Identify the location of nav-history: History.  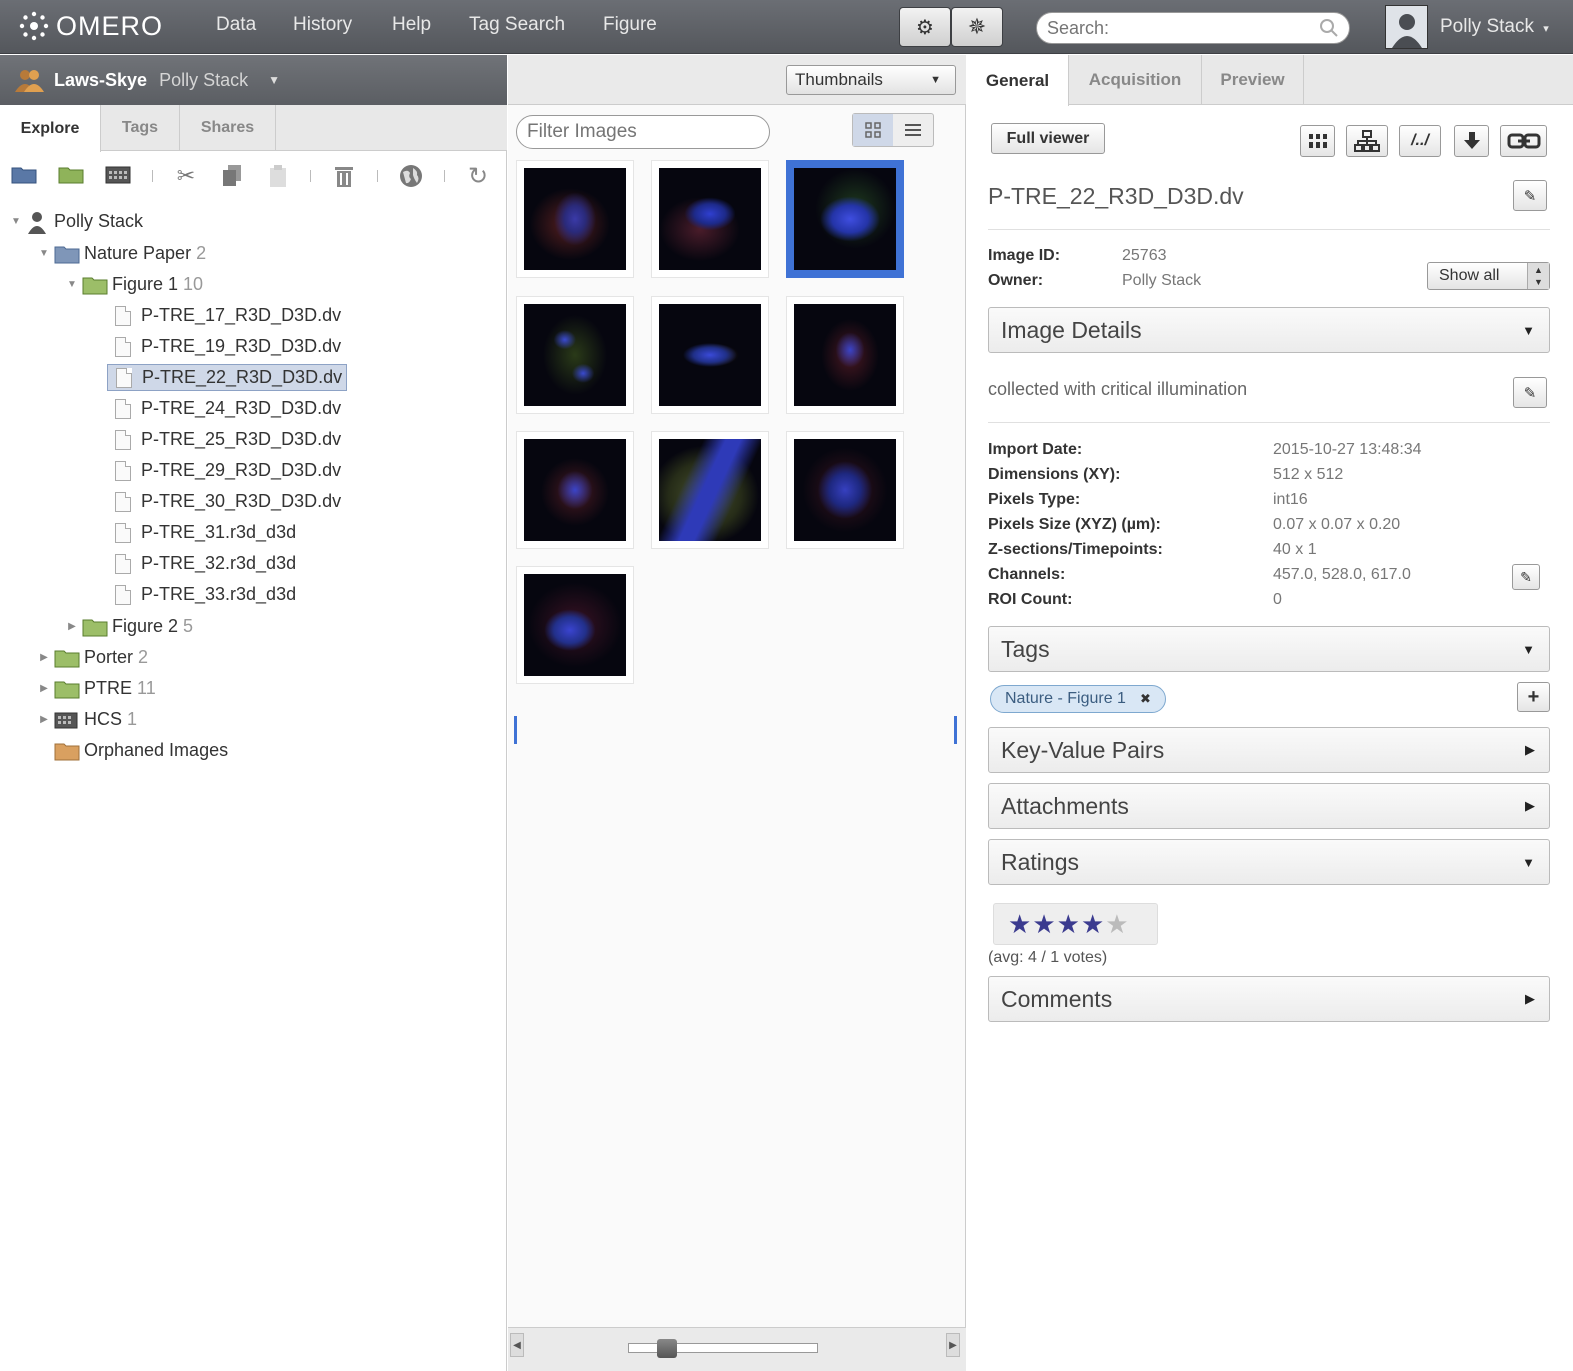
(322, 25).